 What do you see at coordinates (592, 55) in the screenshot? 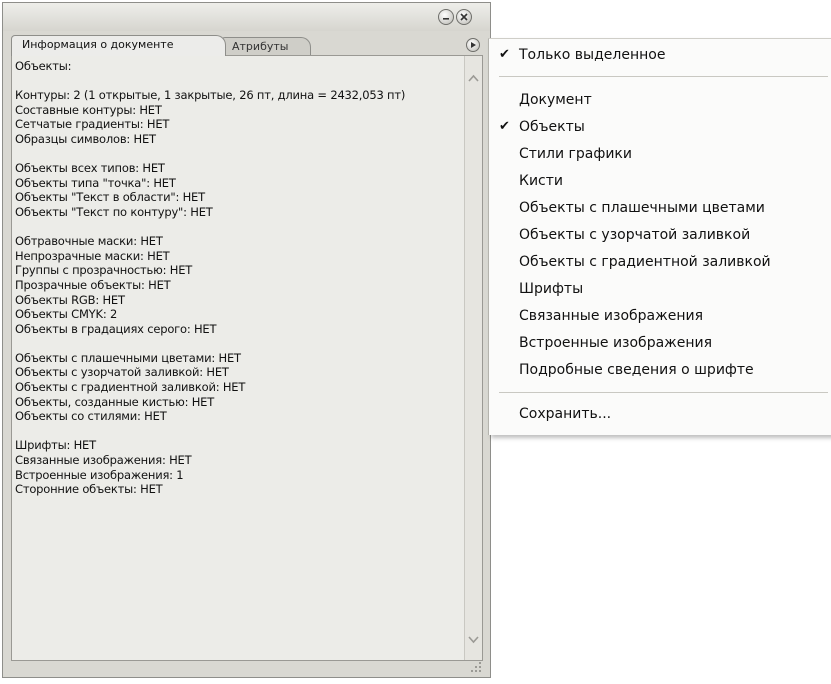
I see `menu-item-label: Только выделенное` at bounding box center [592, 55].